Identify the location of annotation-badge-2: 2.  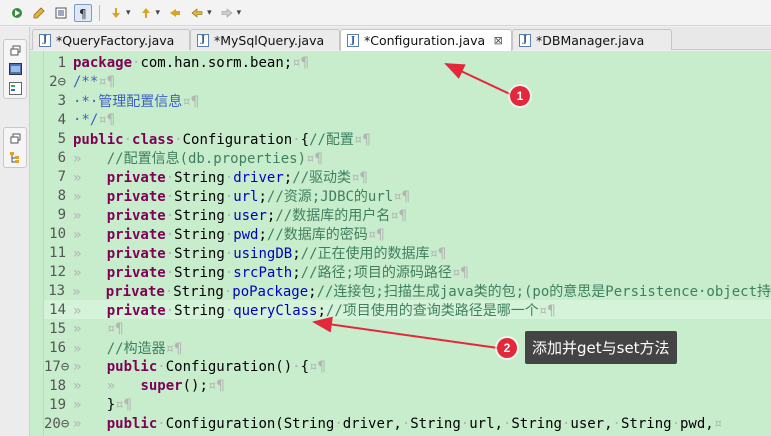
(507, 348).